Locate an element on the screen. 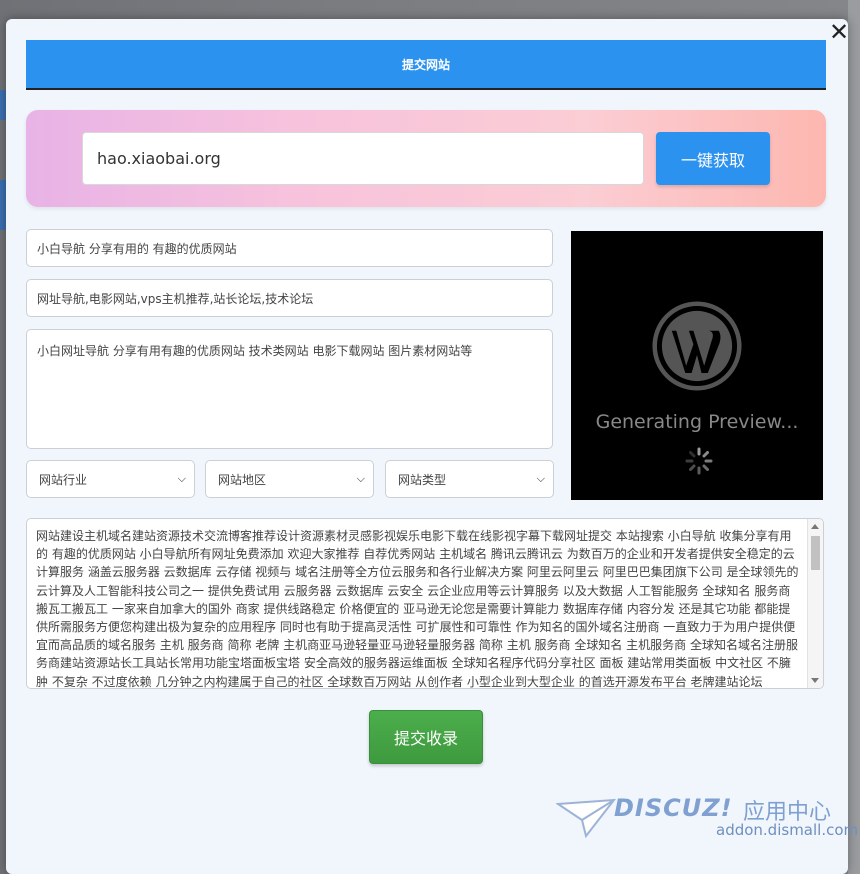 The width and height of the screenshot is (860, 874). wordpress-logo-icon is located at coordinates (697, 346).